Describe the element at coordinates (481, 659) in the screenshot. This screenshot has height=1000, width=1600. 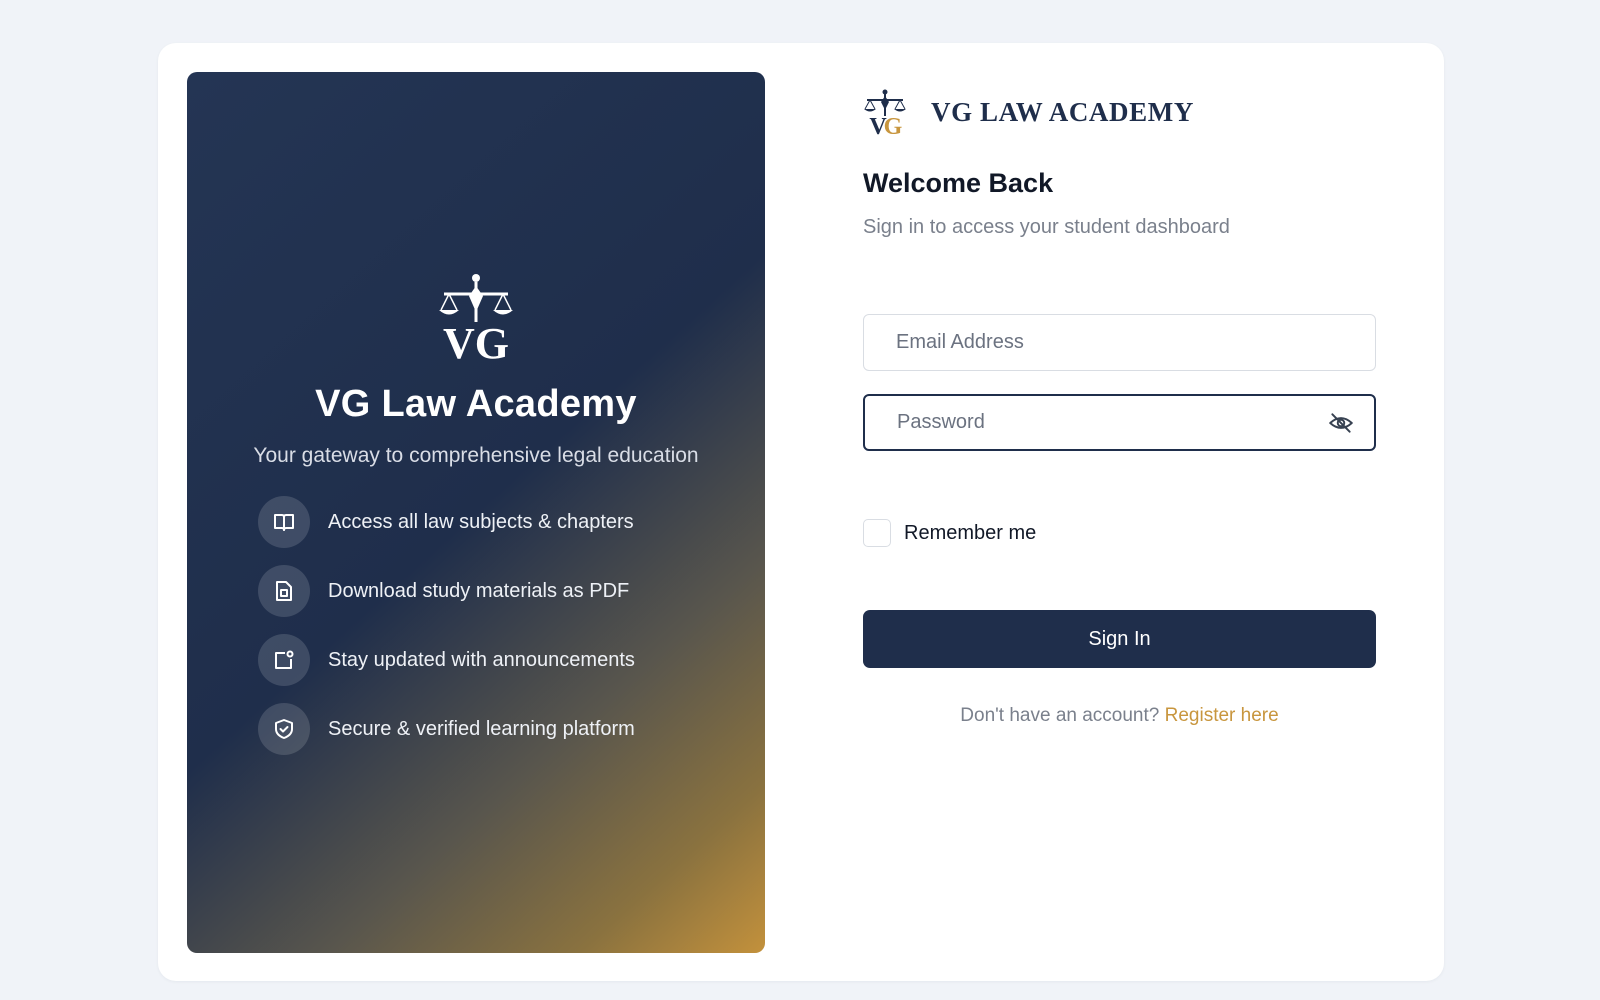
I see `feature-label: Stay updated with announcements` at that location.